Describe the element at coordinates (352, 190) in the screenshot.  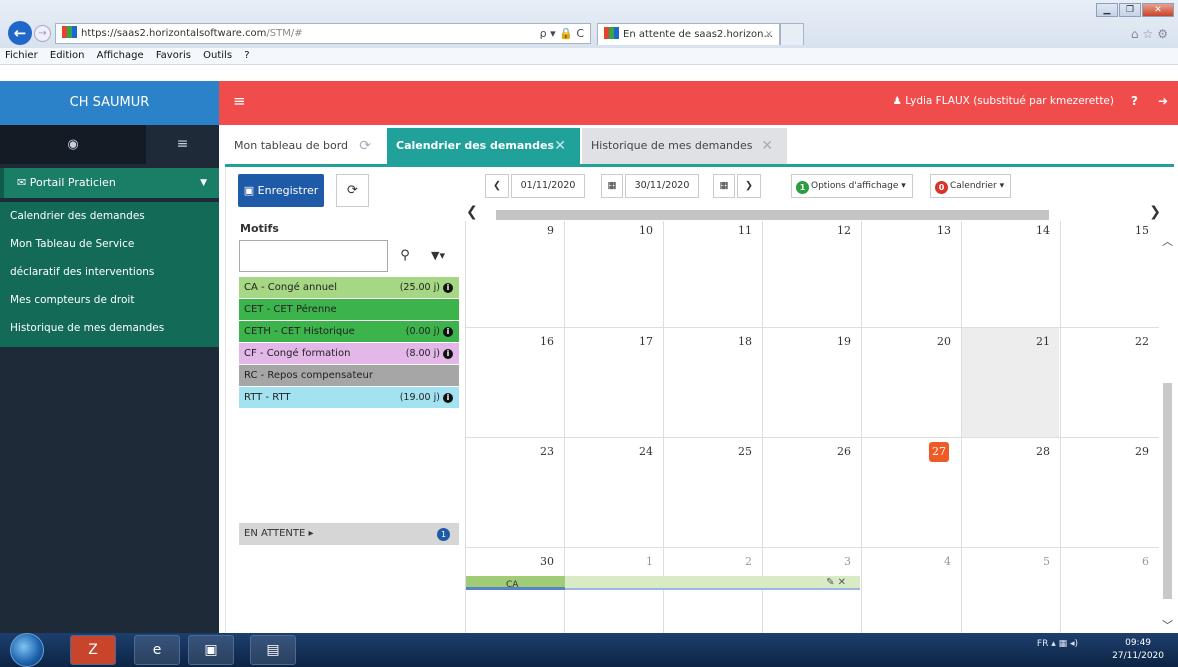
I see `refresh-button: ⟳` at that location.